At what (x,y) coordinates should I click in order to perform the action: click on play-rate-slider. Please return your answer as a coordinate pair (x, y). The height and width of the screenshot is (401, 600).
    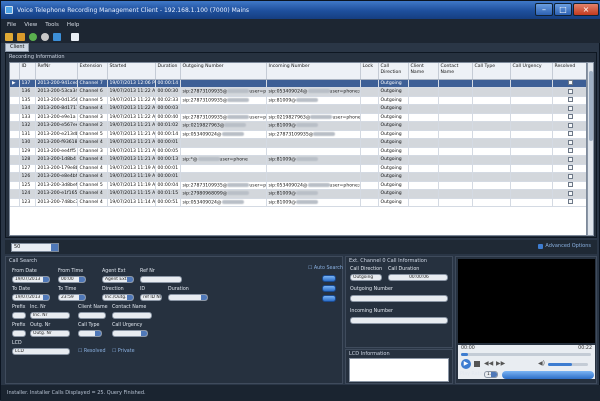
    Looking at the image, I should click on (548, 375).